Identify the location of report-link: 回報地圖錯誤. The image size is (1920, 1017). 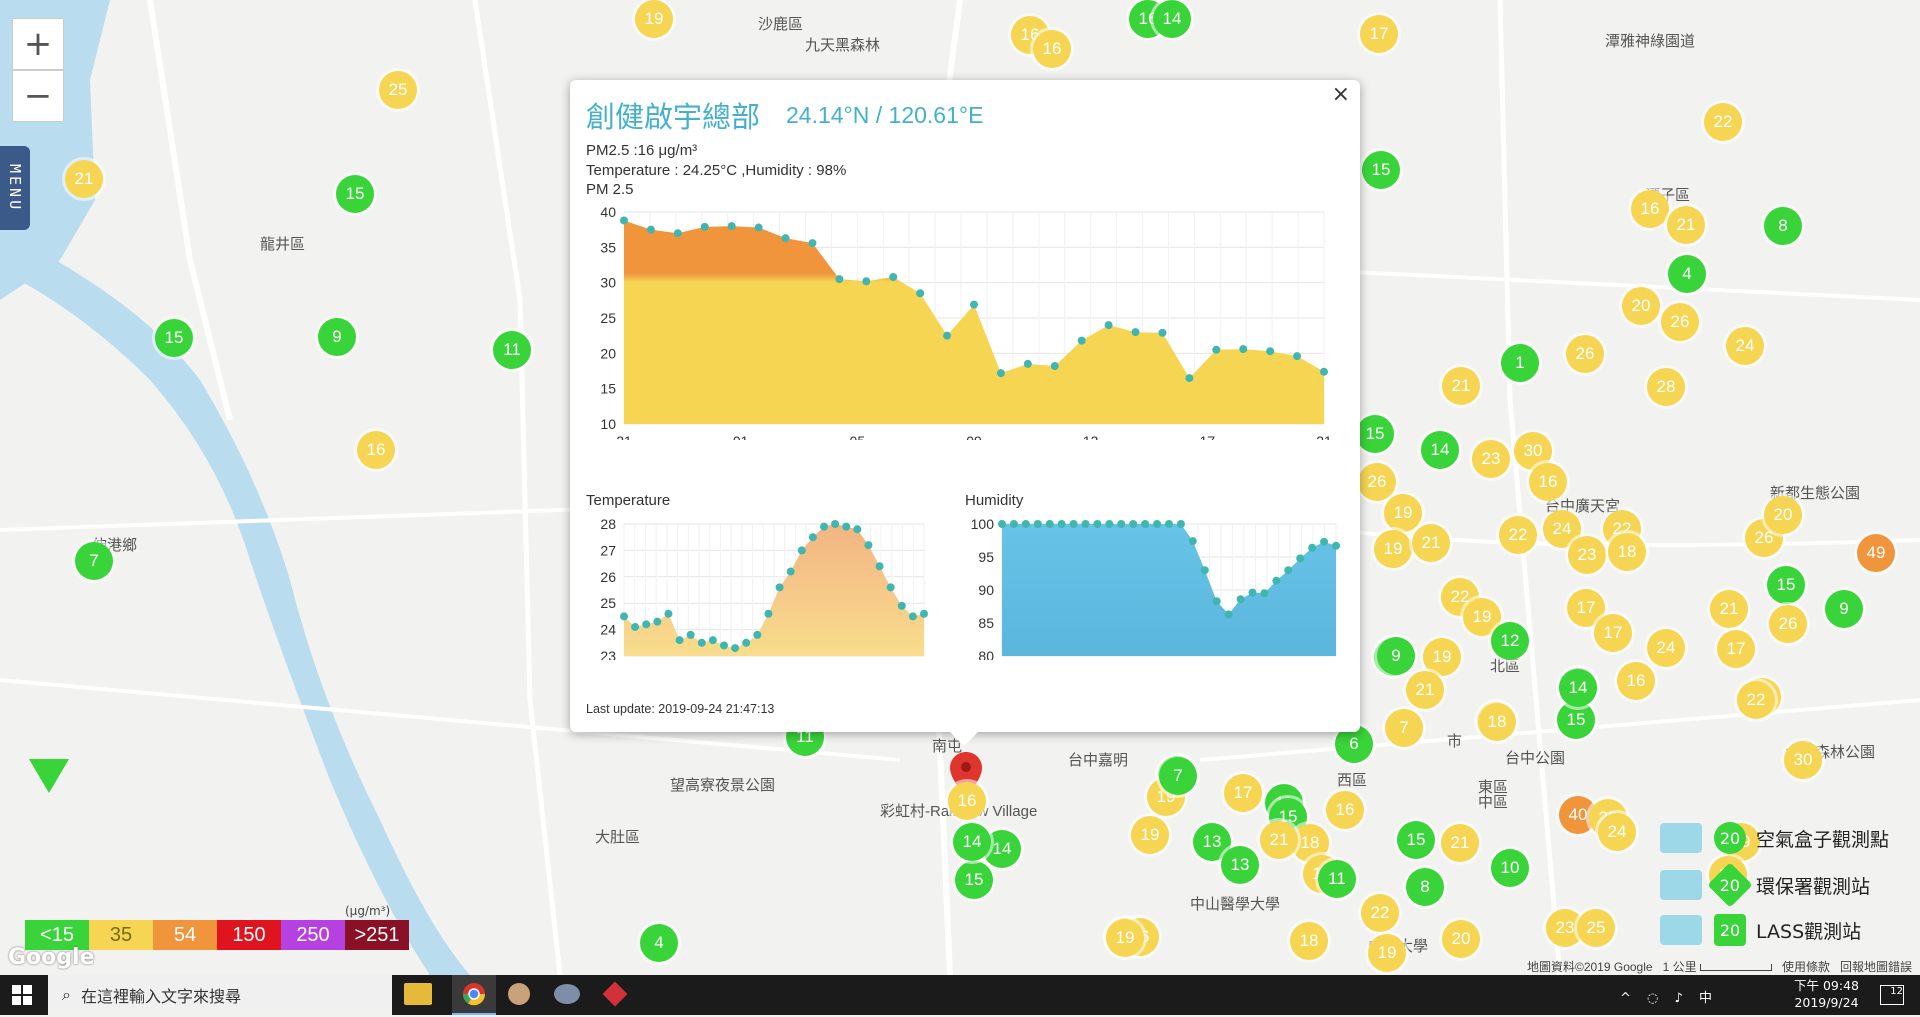
(1876, 967).